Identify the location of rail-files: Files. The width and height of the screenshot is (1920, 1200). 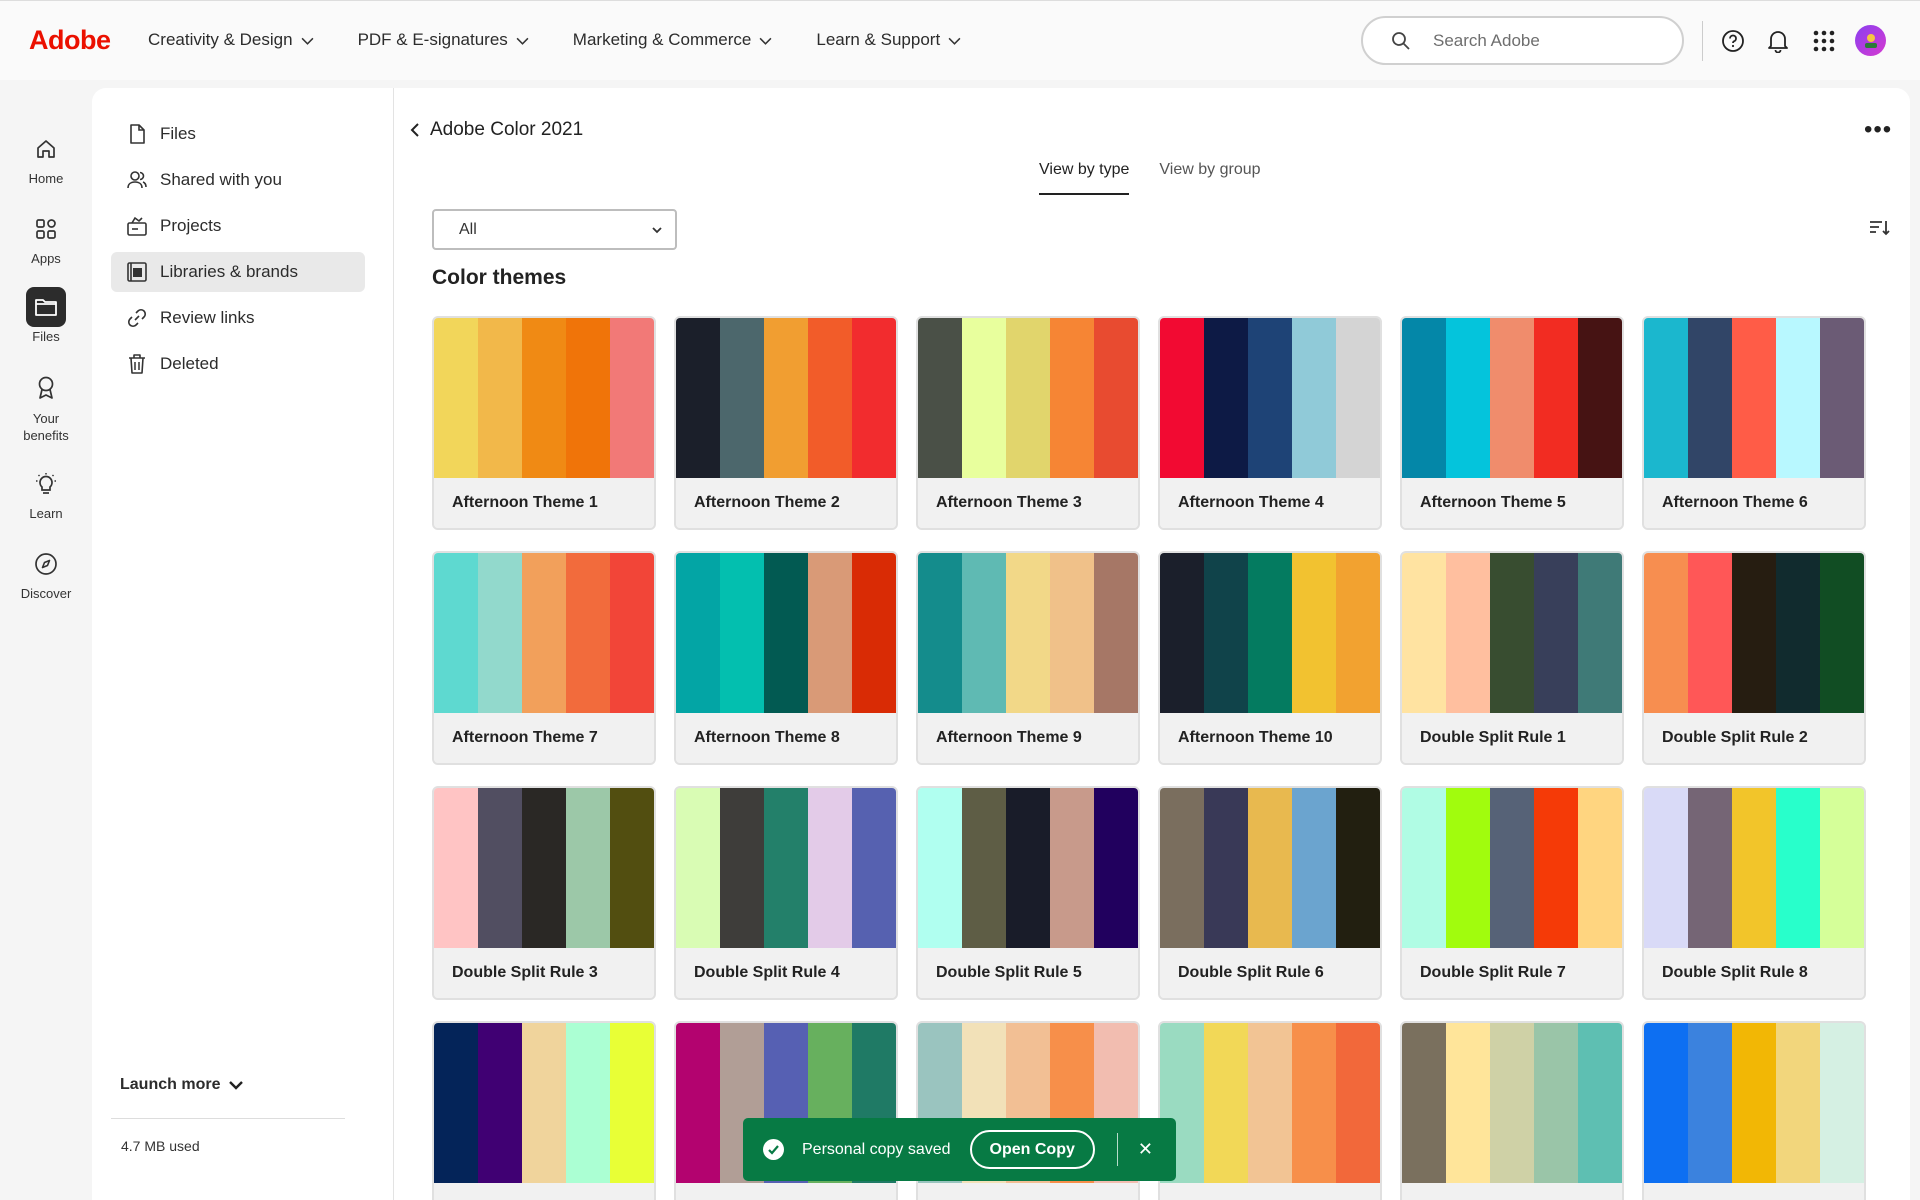
(46, 315).